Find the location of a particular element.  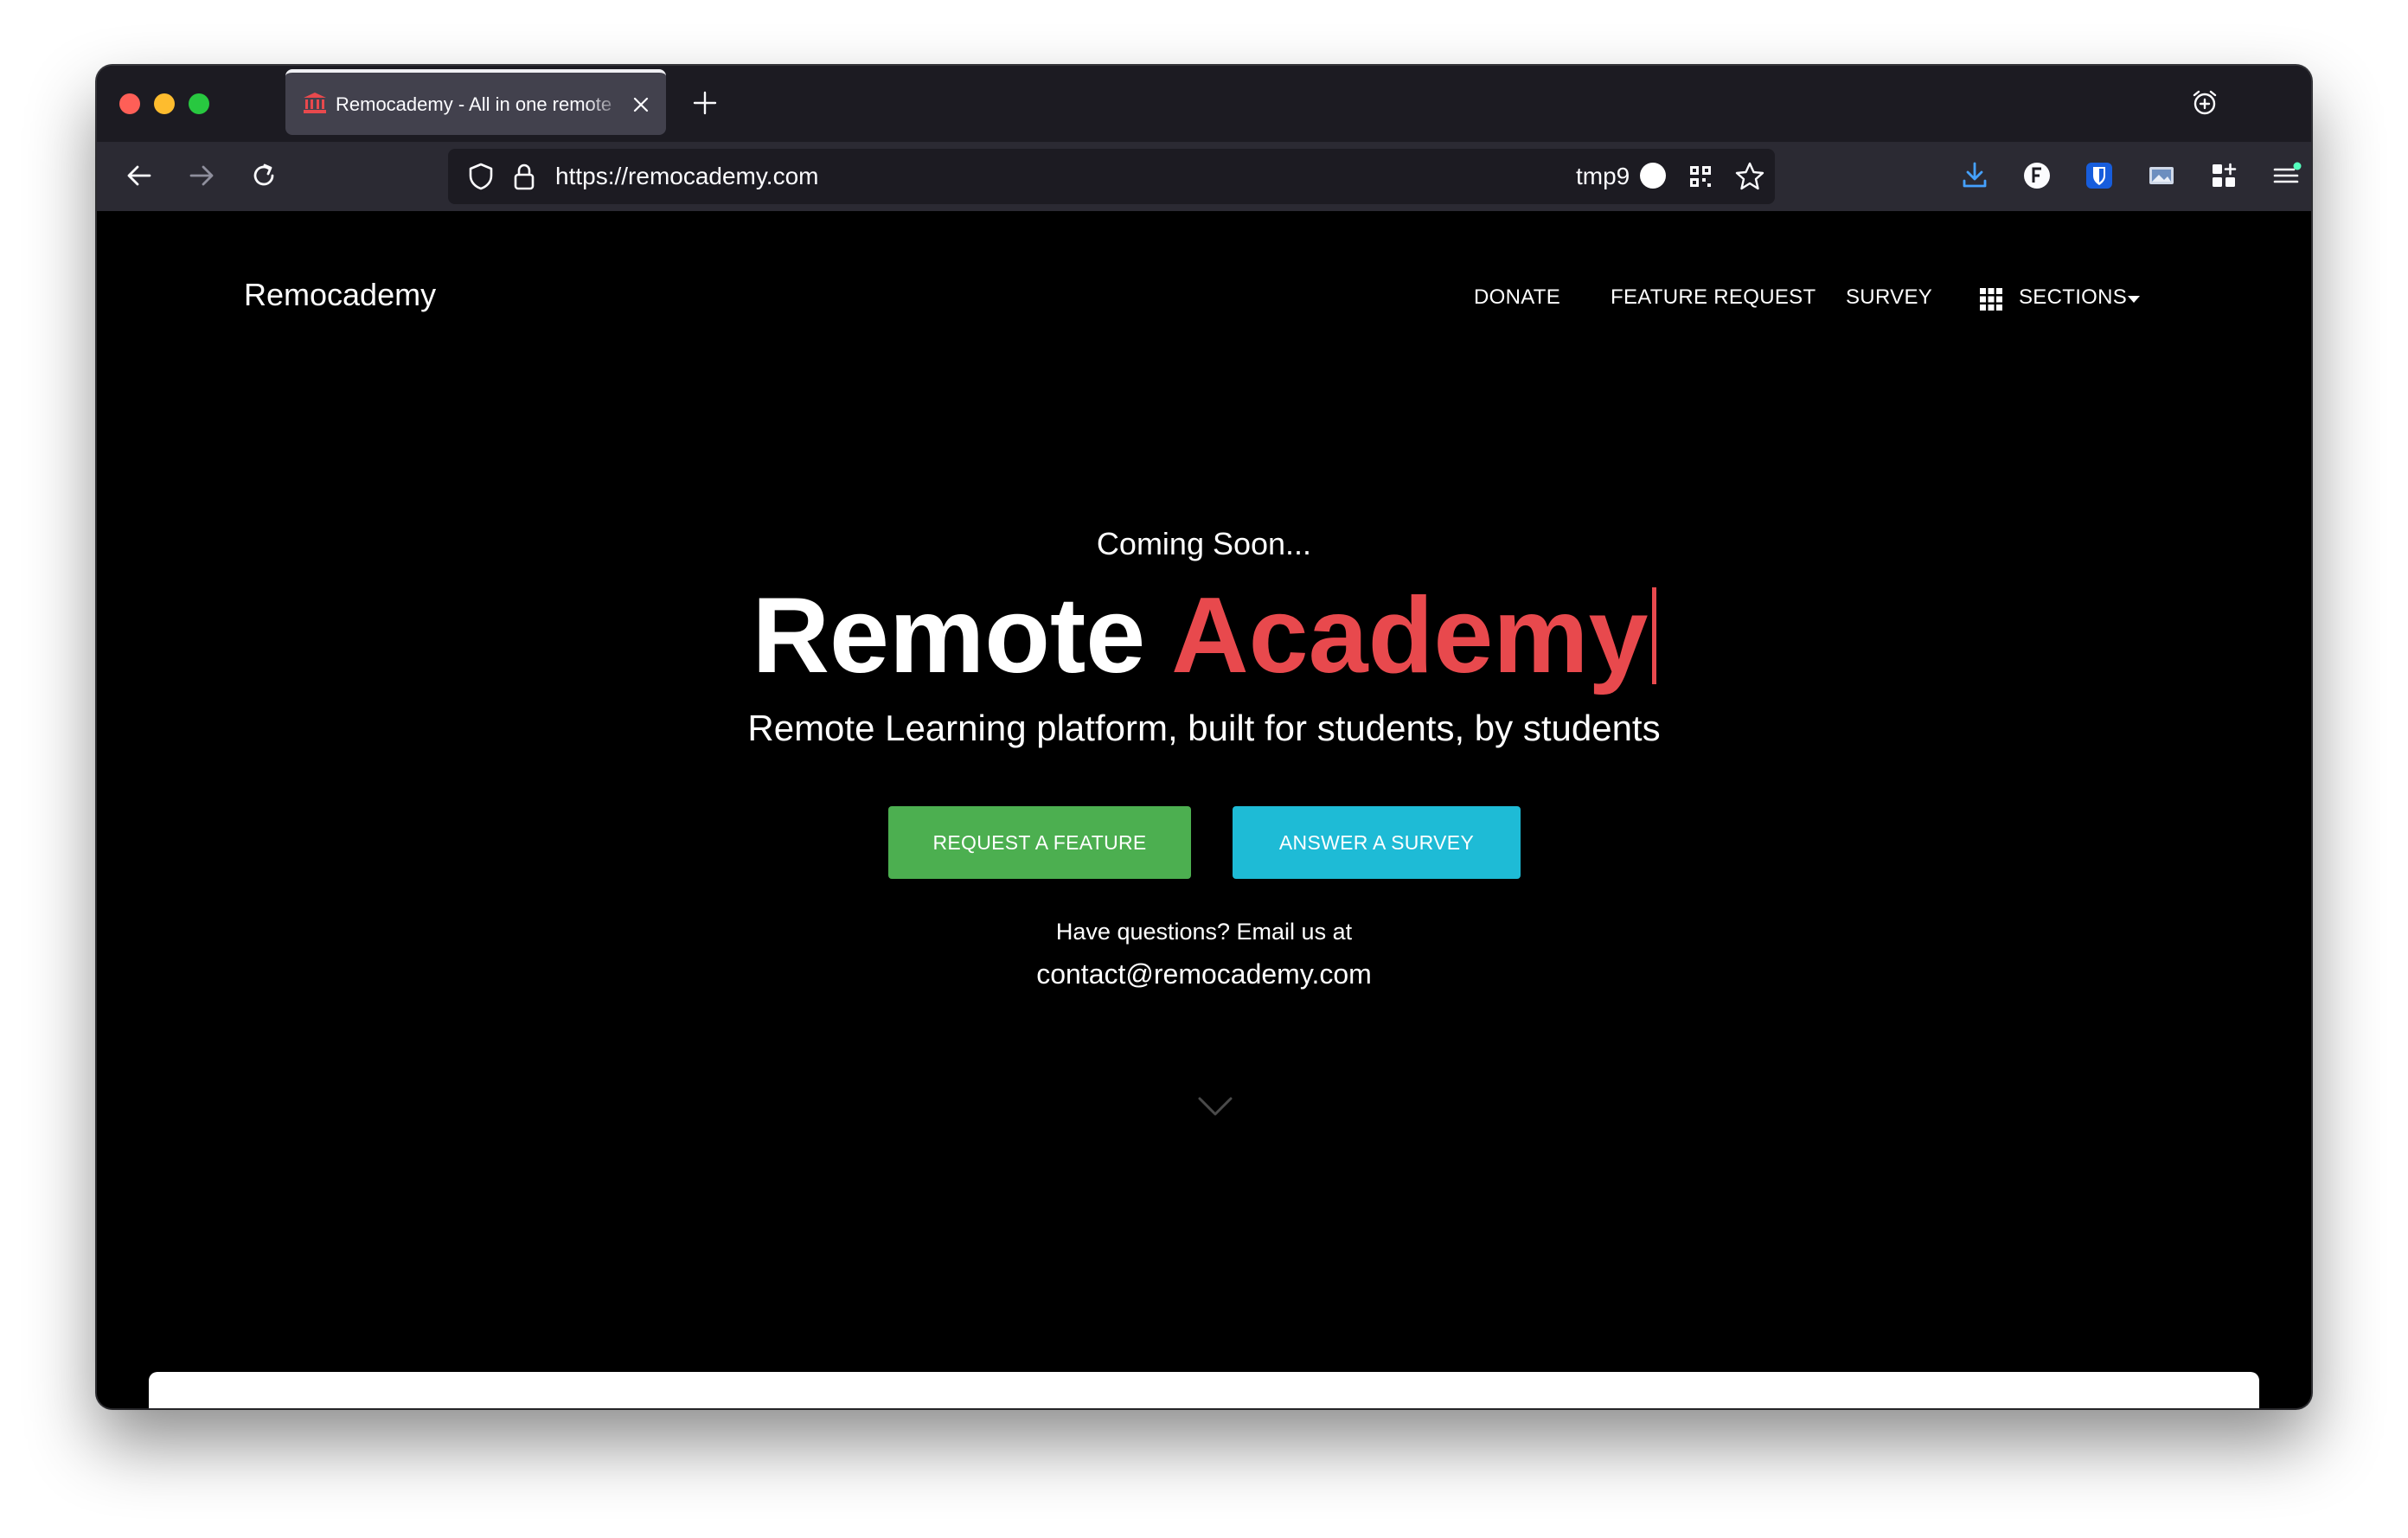

hero-title: Remote Academy is located at coordinates (1204, 636).